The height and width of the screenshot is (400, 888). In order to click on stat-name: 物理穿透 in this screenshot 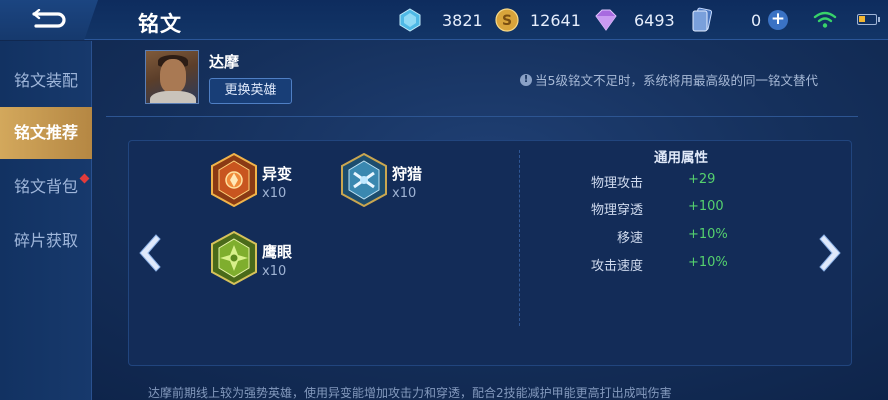, I will do `click(616, 210)`.